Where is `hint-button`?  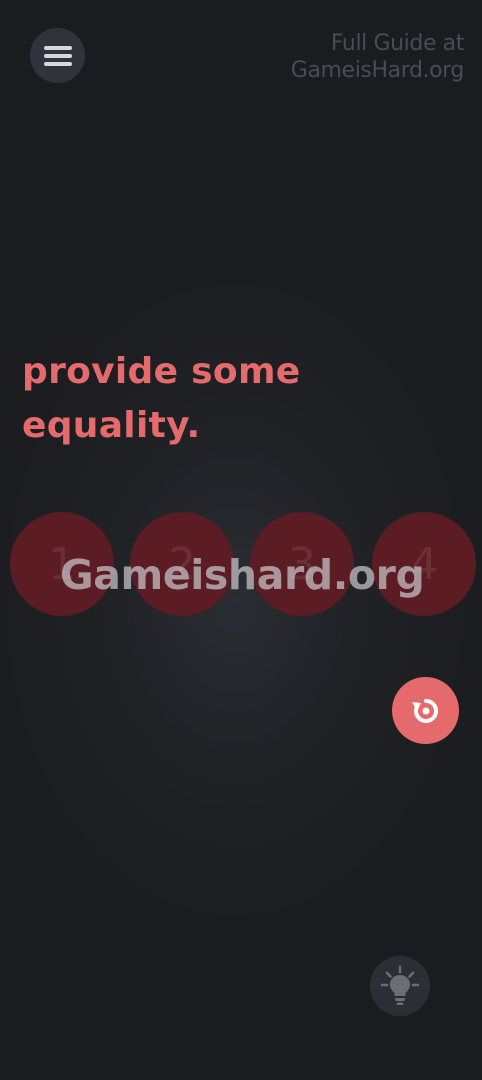
hint-button is located at coordinates (400, 986).